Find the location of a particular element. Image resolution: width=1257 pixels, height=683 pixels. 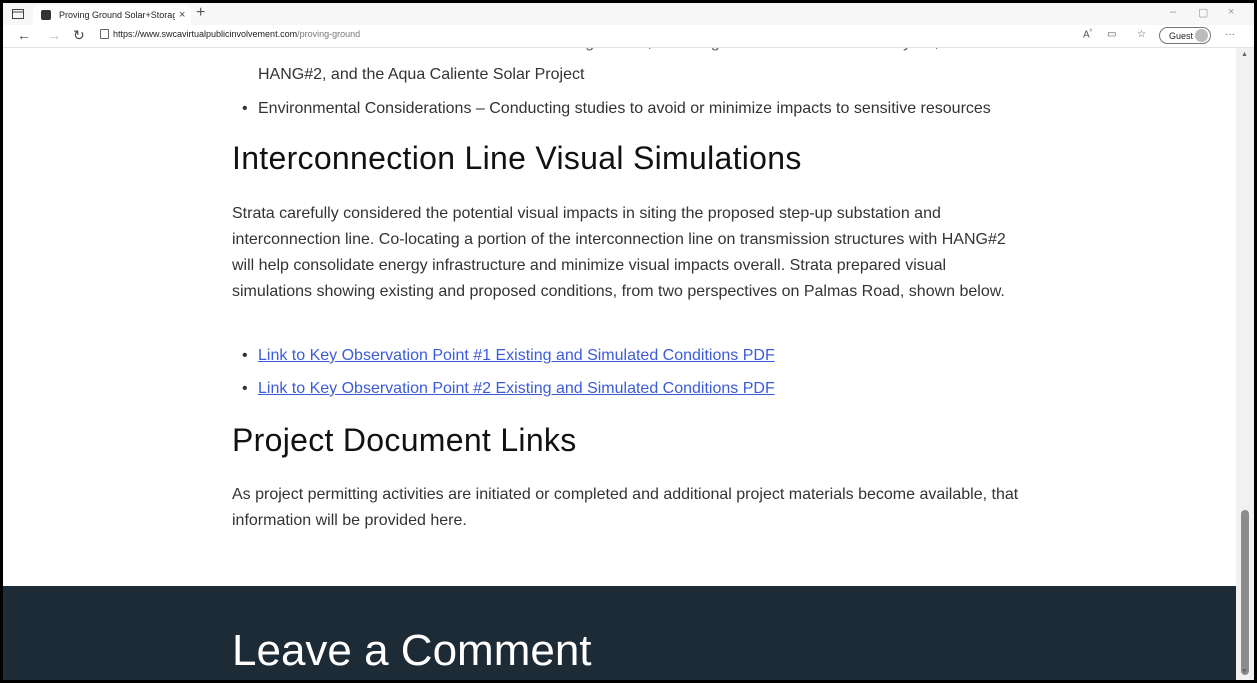

tab-strip: Proving Ground Solar+Storage P × + – ▢ × is located at coordinates (628, 14).